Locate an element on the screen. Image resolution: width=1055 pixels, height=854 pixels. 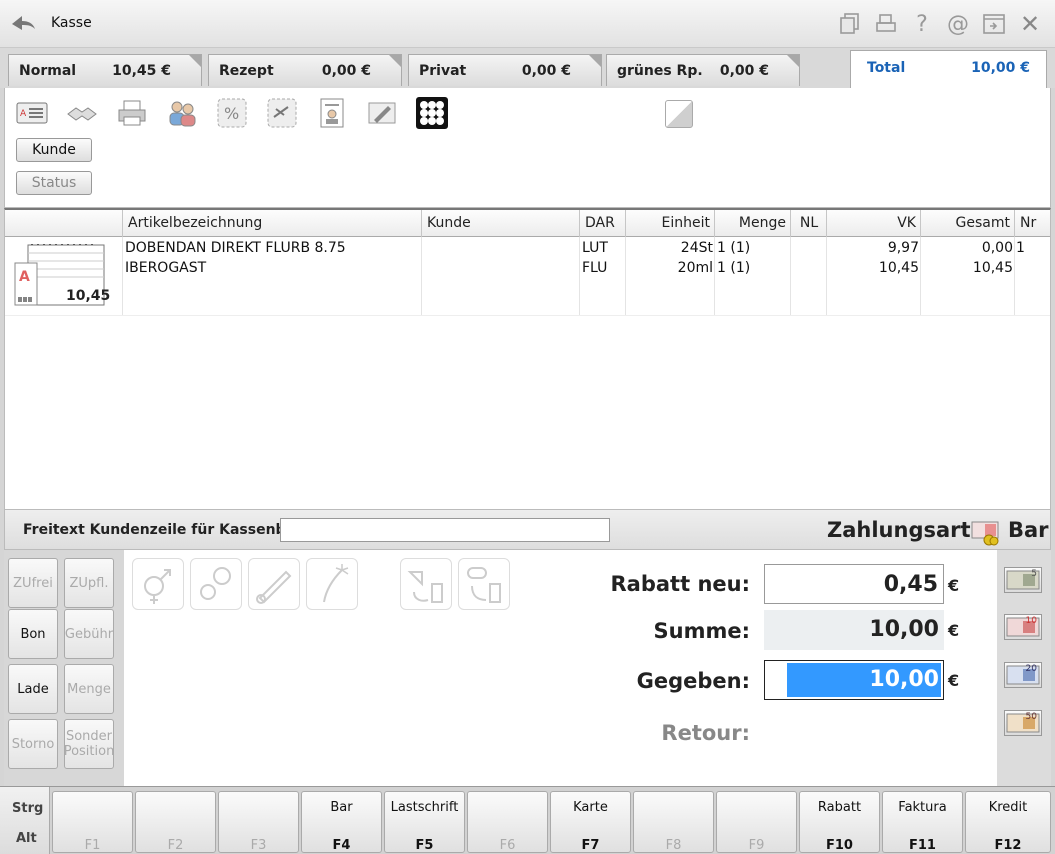
fkey-label: Faktura is located at coordinates (922, 807).